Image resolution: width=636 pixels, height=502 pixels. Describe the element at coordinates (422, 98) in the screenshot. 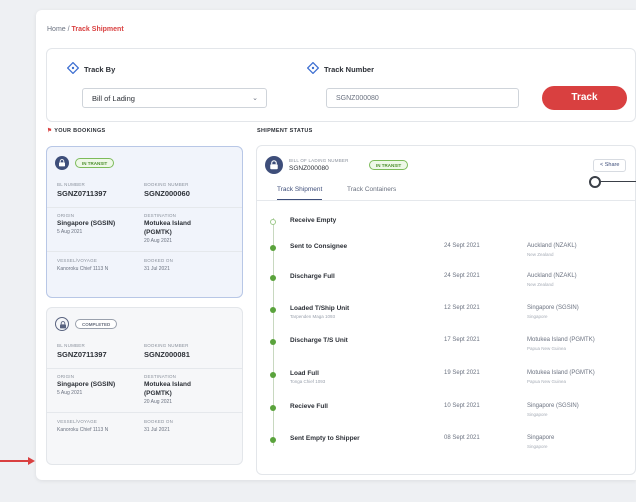

I see `track-number-input` at that location.